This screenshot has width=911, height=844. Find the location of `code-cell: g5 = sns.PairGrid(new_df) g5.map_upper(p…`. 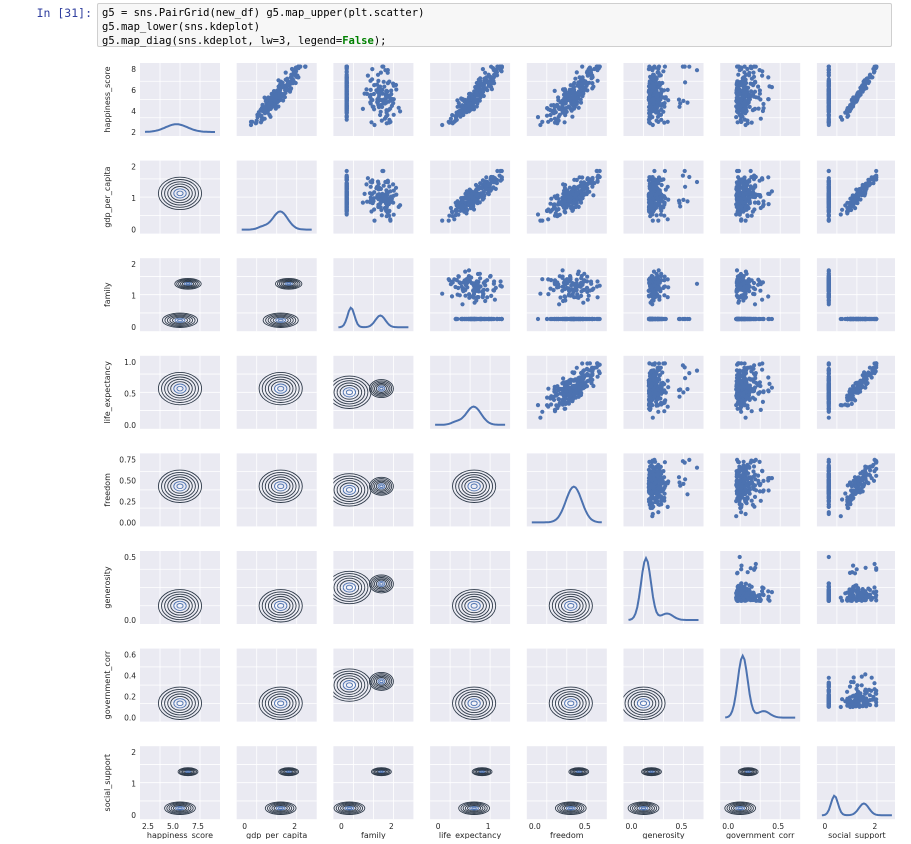

code-cell: g5 = sns.PairGrid(new_df) g5.map_upper(p… is located at coordinates (494, 25).